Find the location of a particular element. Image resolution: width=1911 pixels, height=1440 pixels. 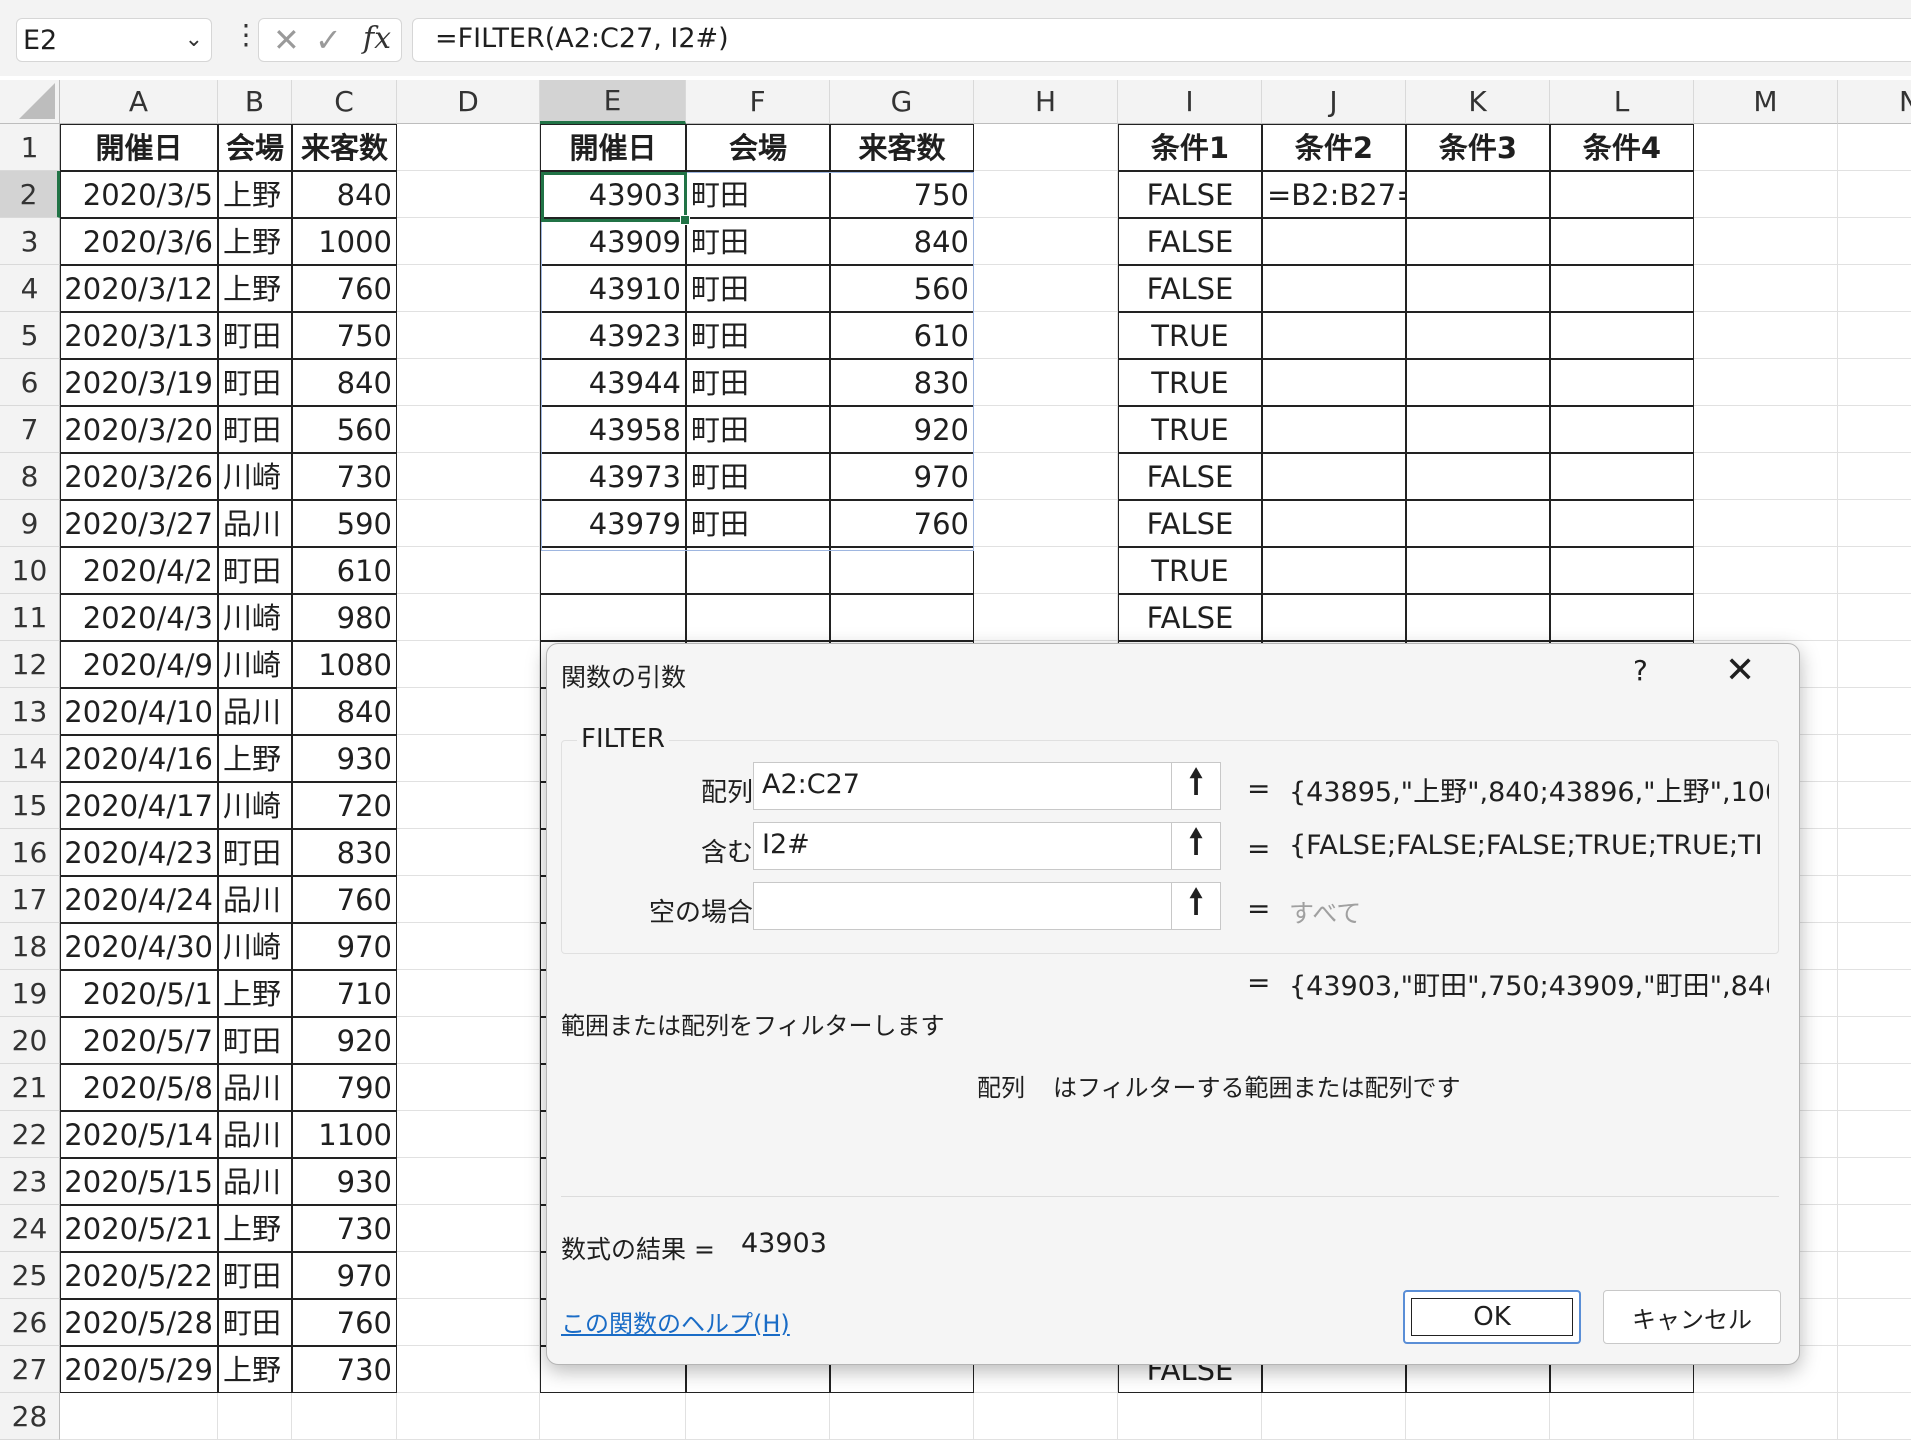

function-help-link: この関数のヘルプ(H) is located at coordinates (675, 1321).